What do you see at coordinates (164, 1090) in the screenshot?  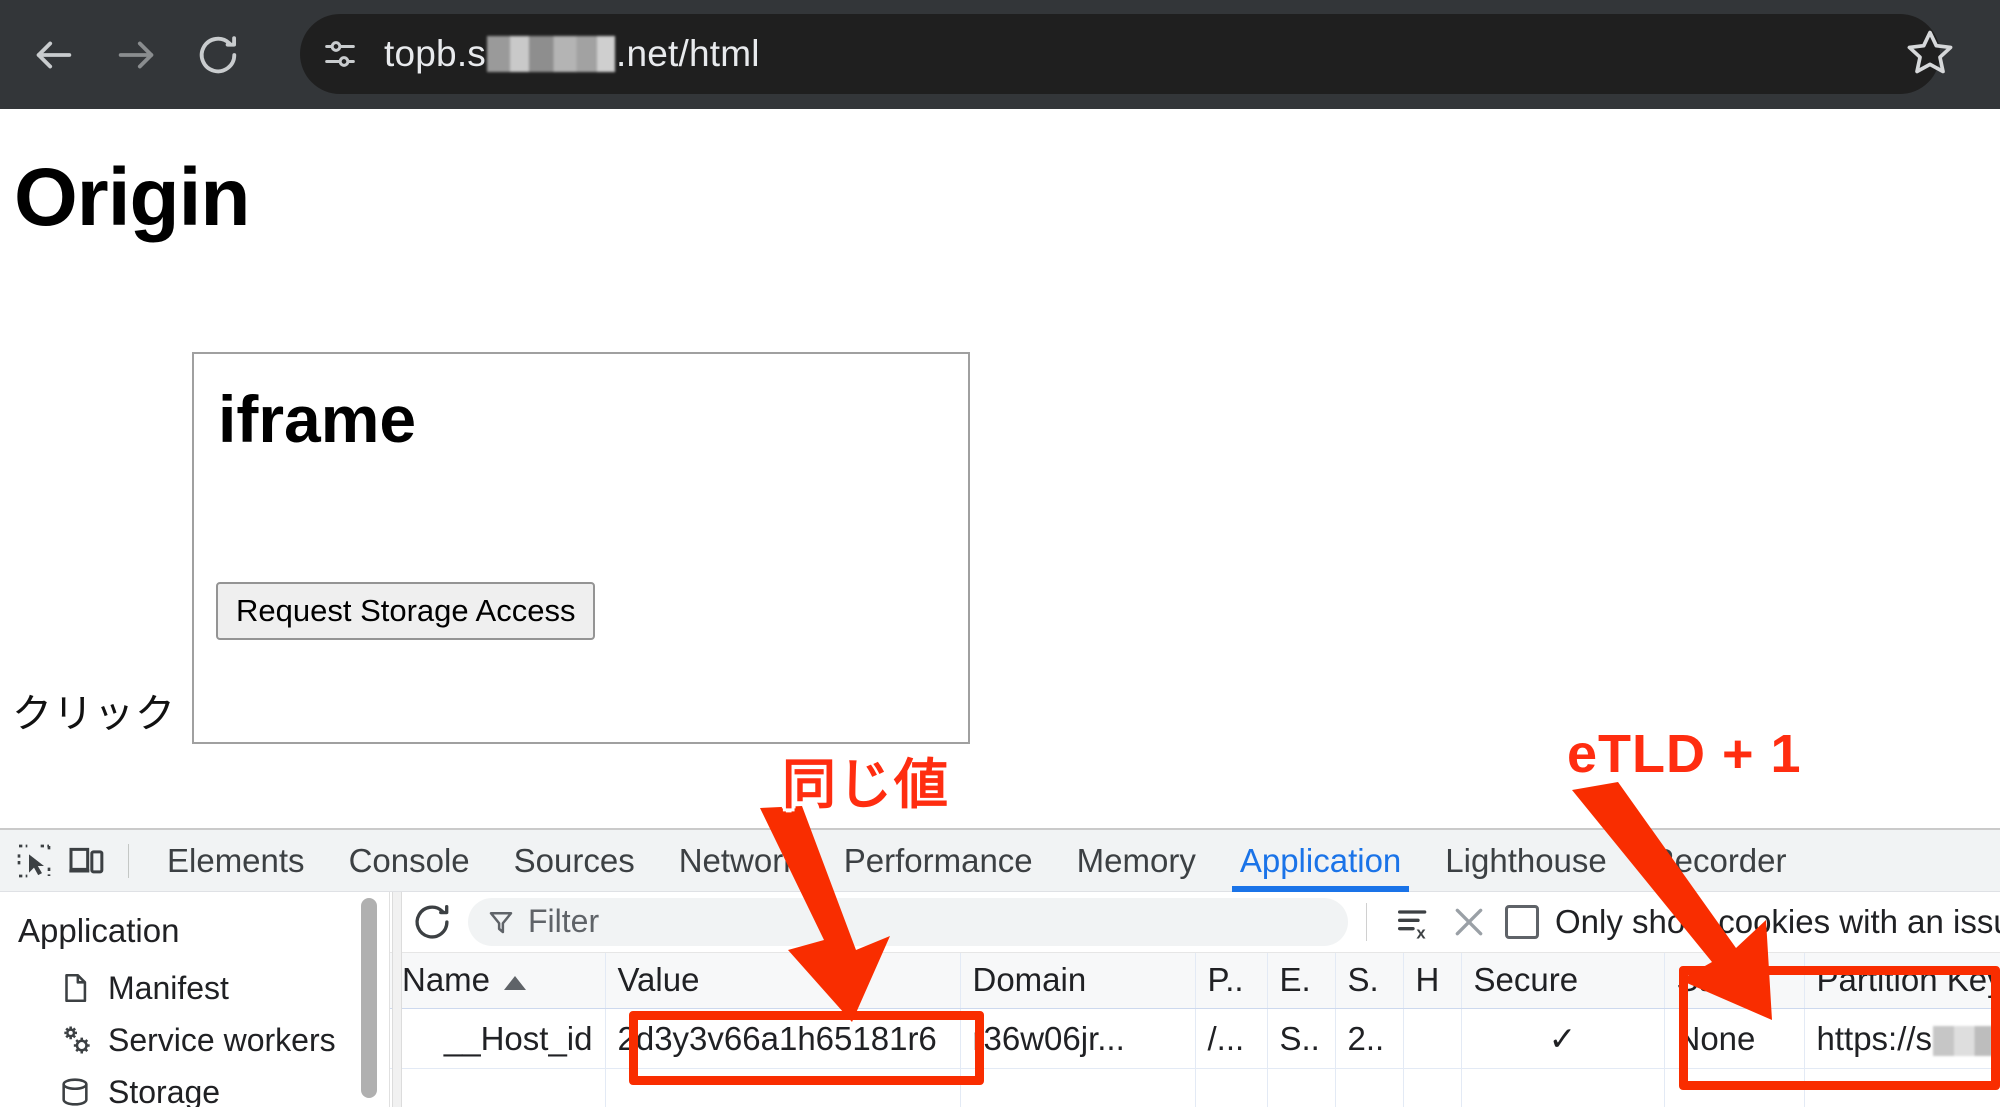 I see `sidebar-item-label: Storage` at bounding box center [164, 1090].